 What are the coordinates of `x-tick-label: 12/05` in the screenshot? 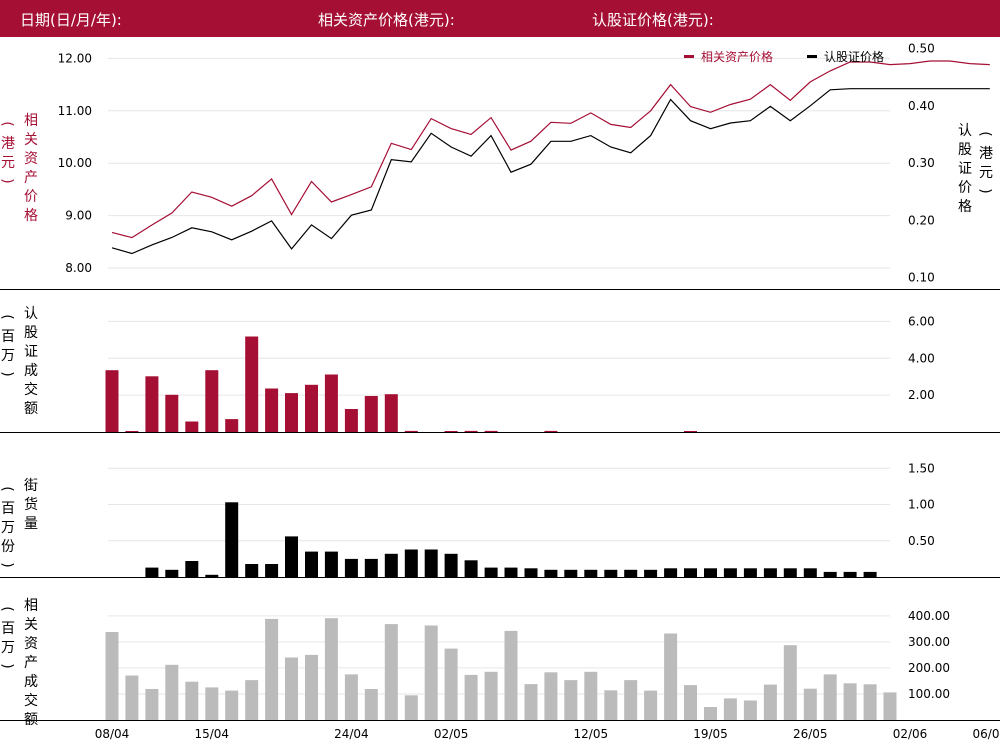 It's located at (591, 734).